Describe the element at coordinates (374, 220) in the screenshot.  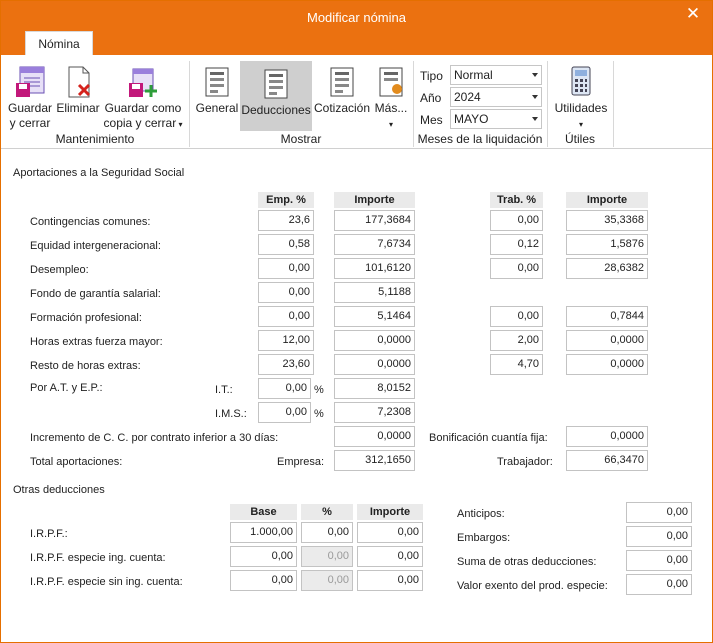
I see `importe-empresa-field: 177,3684` at that location.